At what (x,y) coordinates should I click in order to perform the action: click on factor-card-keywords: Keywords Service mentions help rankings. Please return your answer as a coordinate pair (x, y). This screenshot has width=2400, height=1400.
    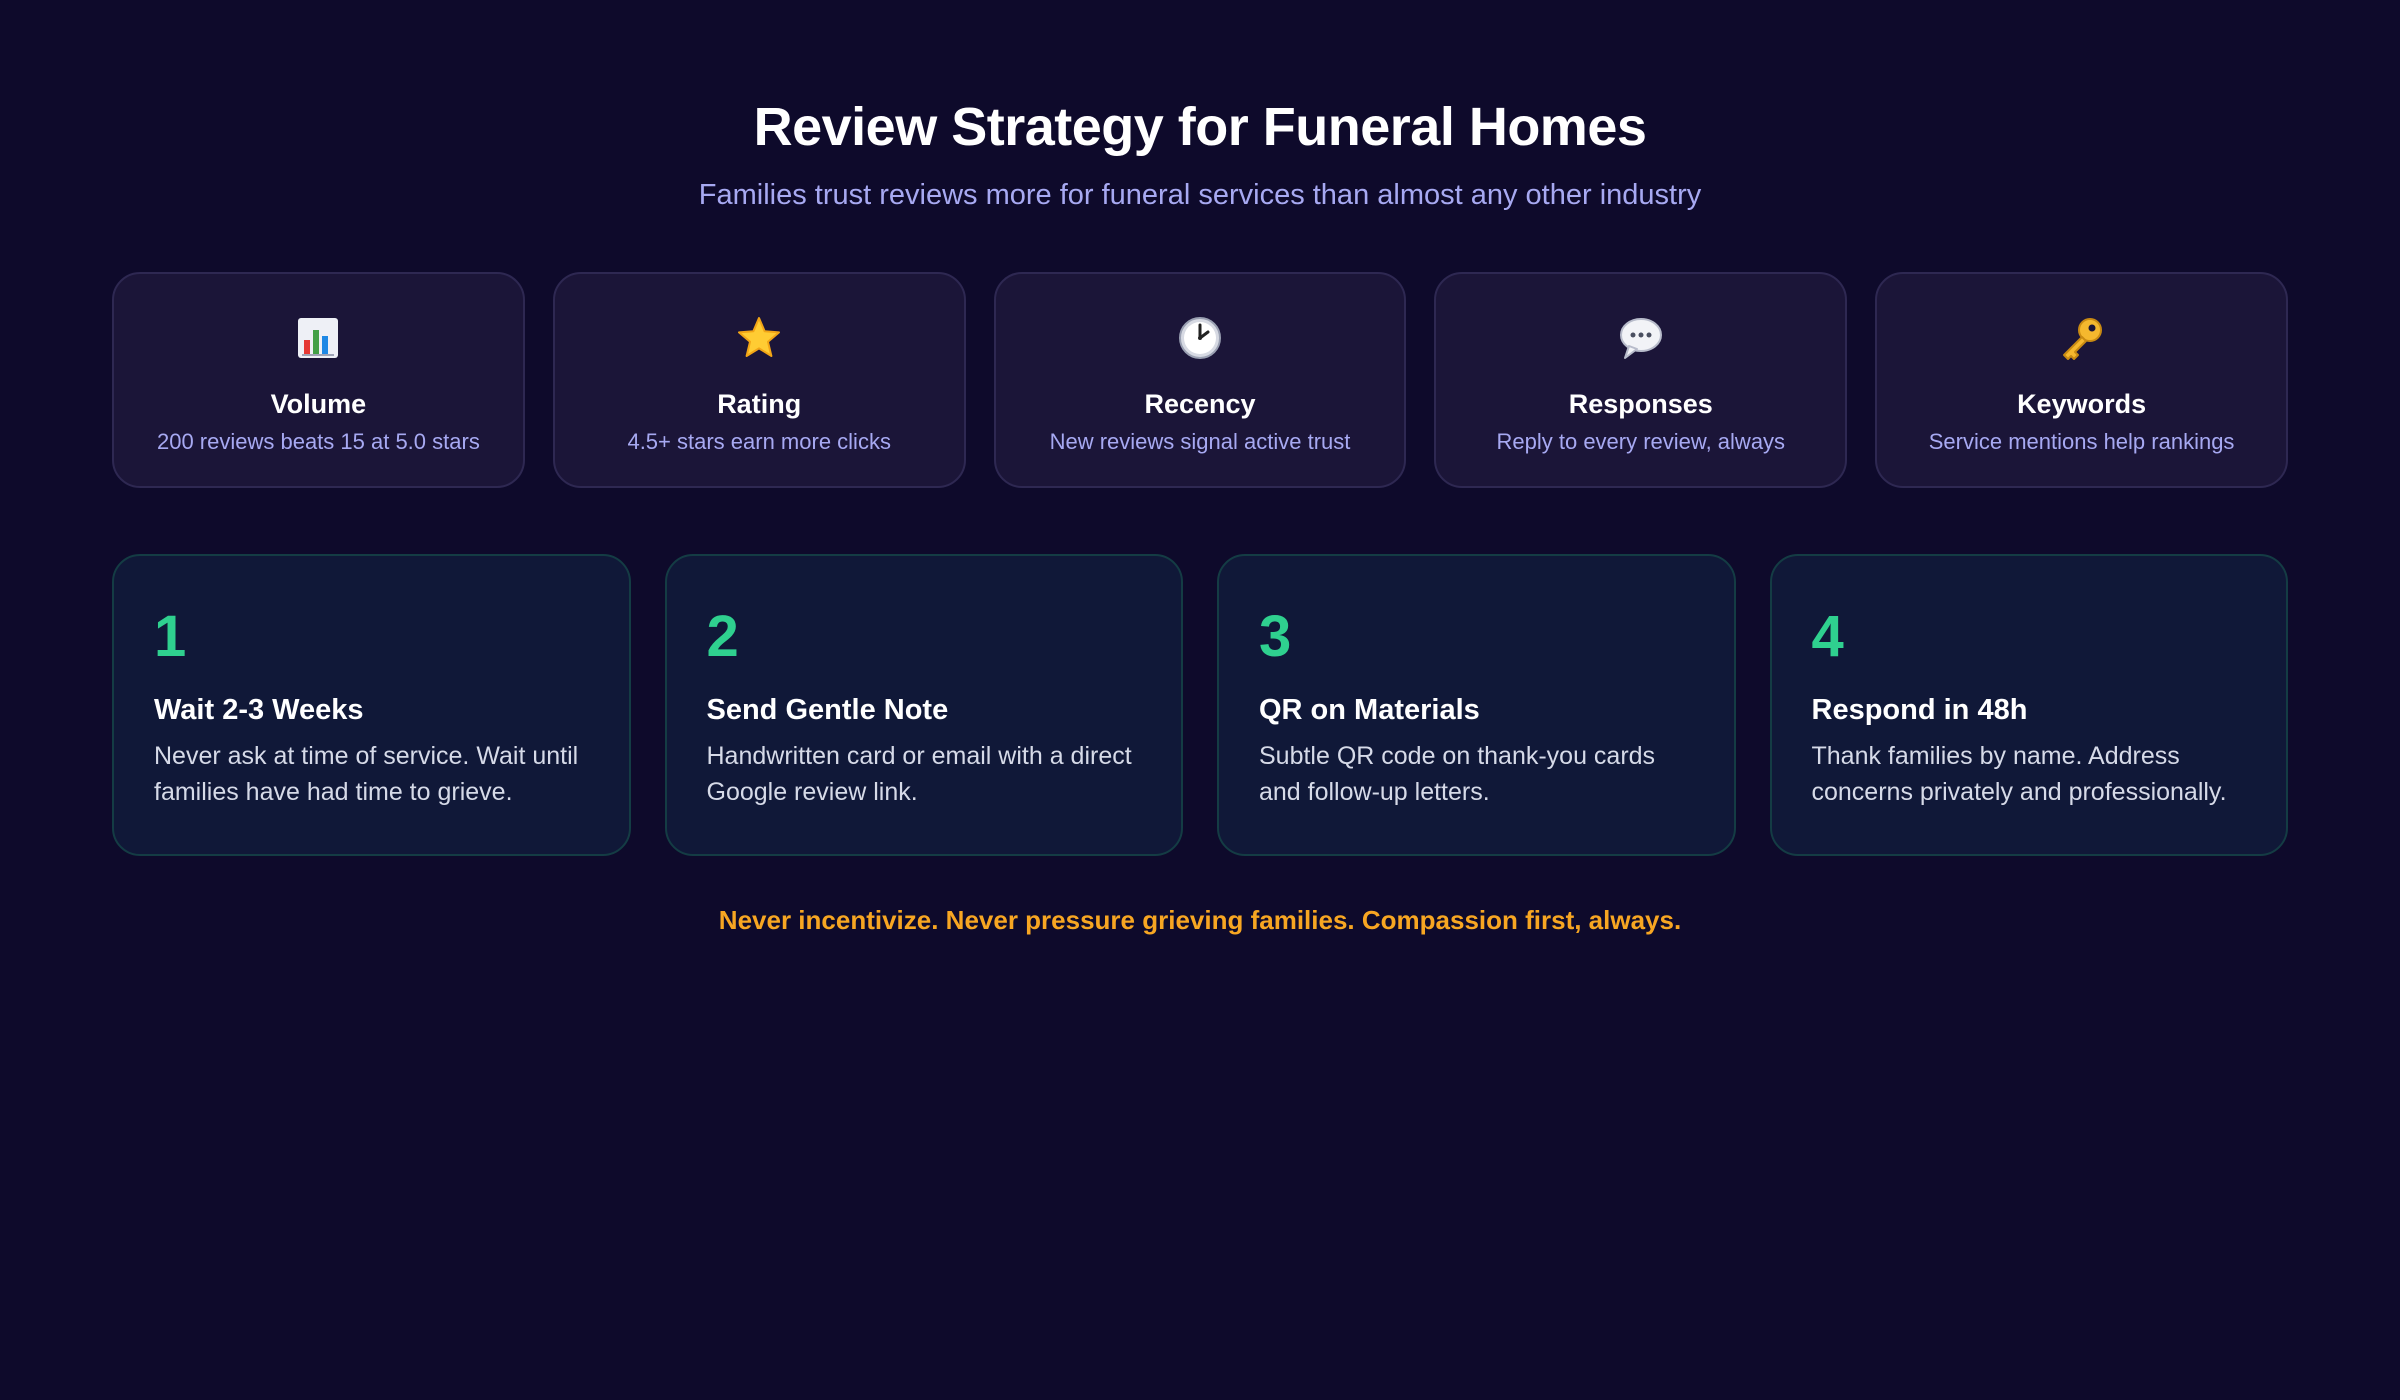
    Looking at the image, I should click on (2081, 380).